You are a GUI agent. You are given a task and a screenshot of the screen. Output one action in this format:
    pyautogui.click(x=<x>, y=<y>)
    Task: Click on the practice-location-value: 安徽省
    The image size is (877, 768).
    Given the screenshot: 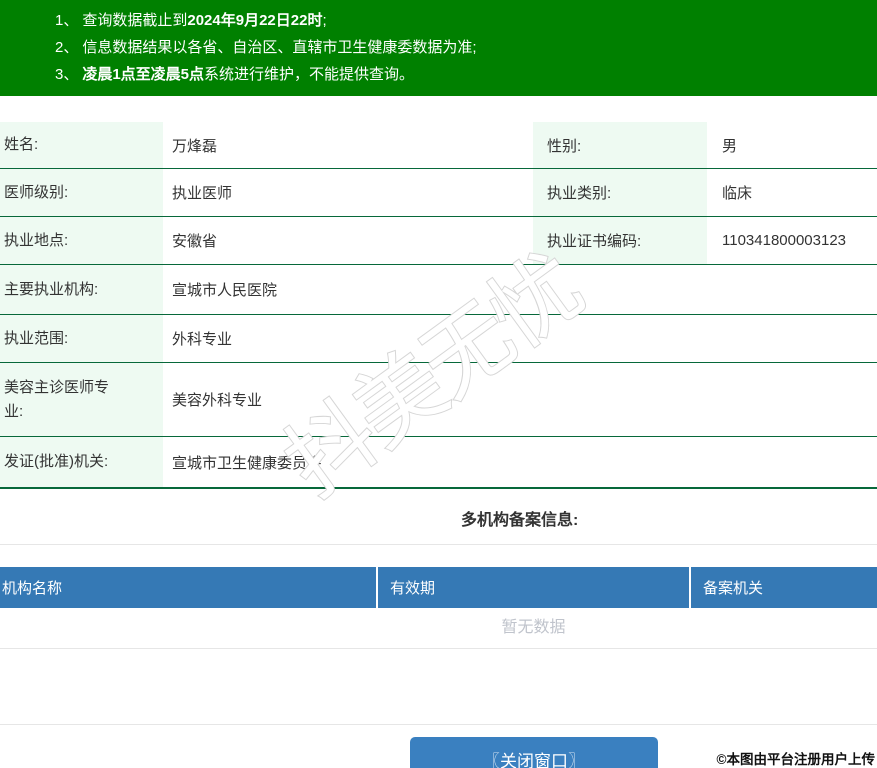 What is the action you would take?
    pyautogui.click(x=195, y=241)
    